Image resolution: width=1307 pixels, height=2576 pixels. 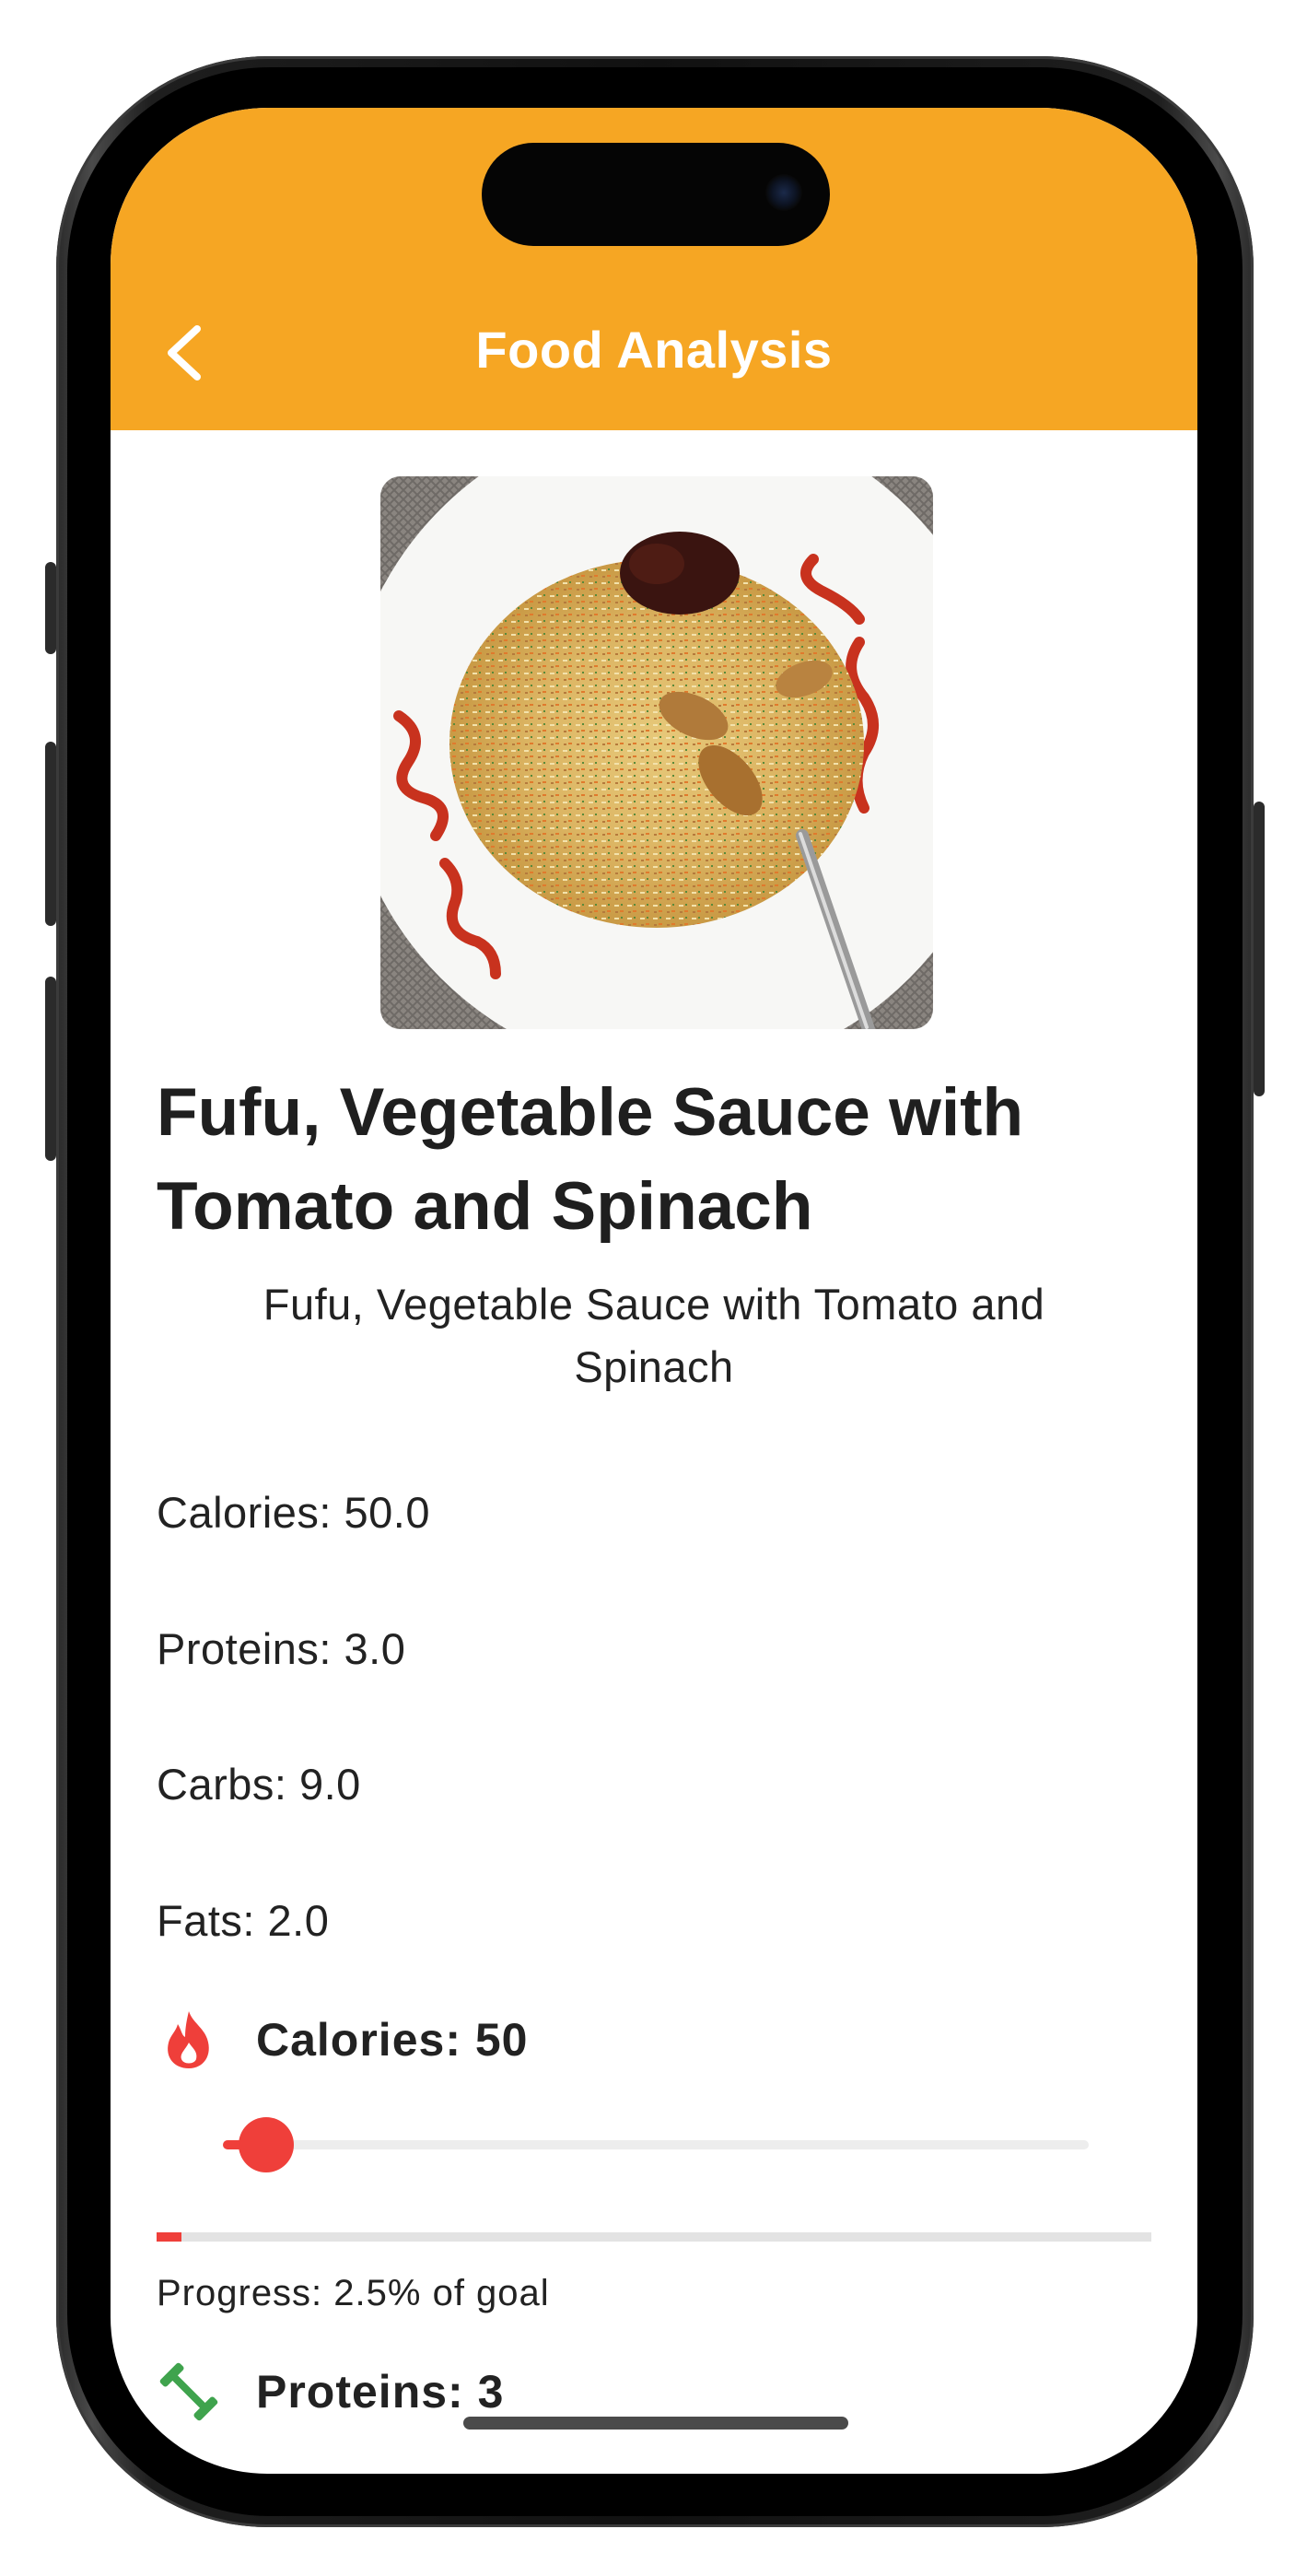 What do you see at coordinates (51, 1069) in the screenshot?
I see `volume-down-button` at bounding box center [51, 1069].